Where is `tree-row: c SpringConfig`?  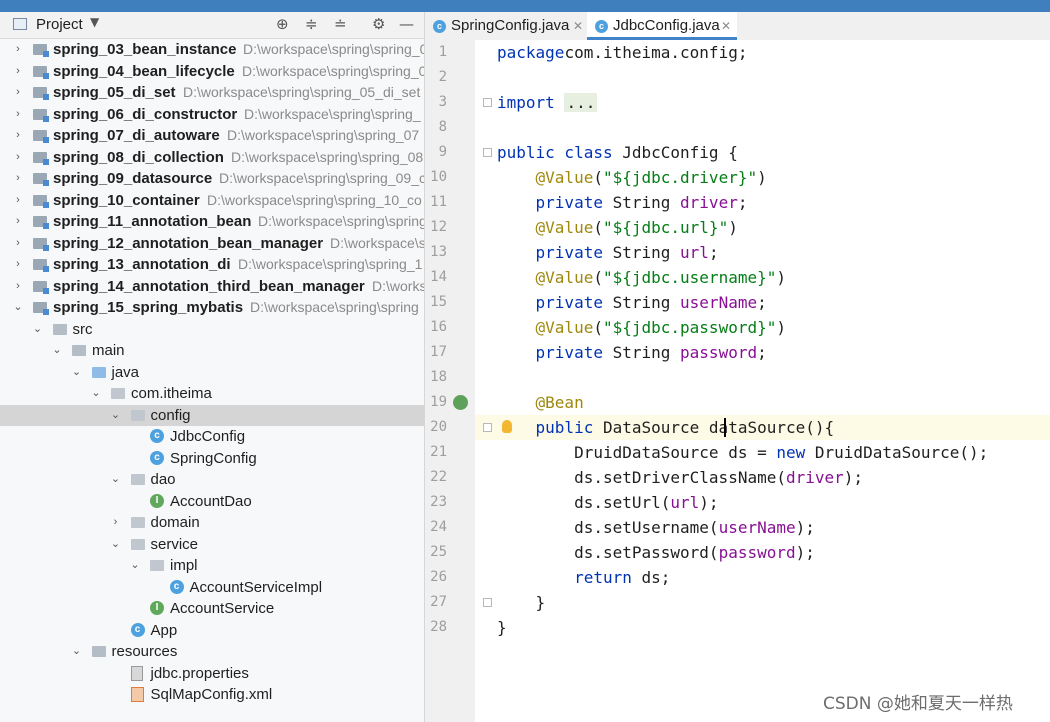 tree-row: c SpringConfig is located at coordinates (212, 458).